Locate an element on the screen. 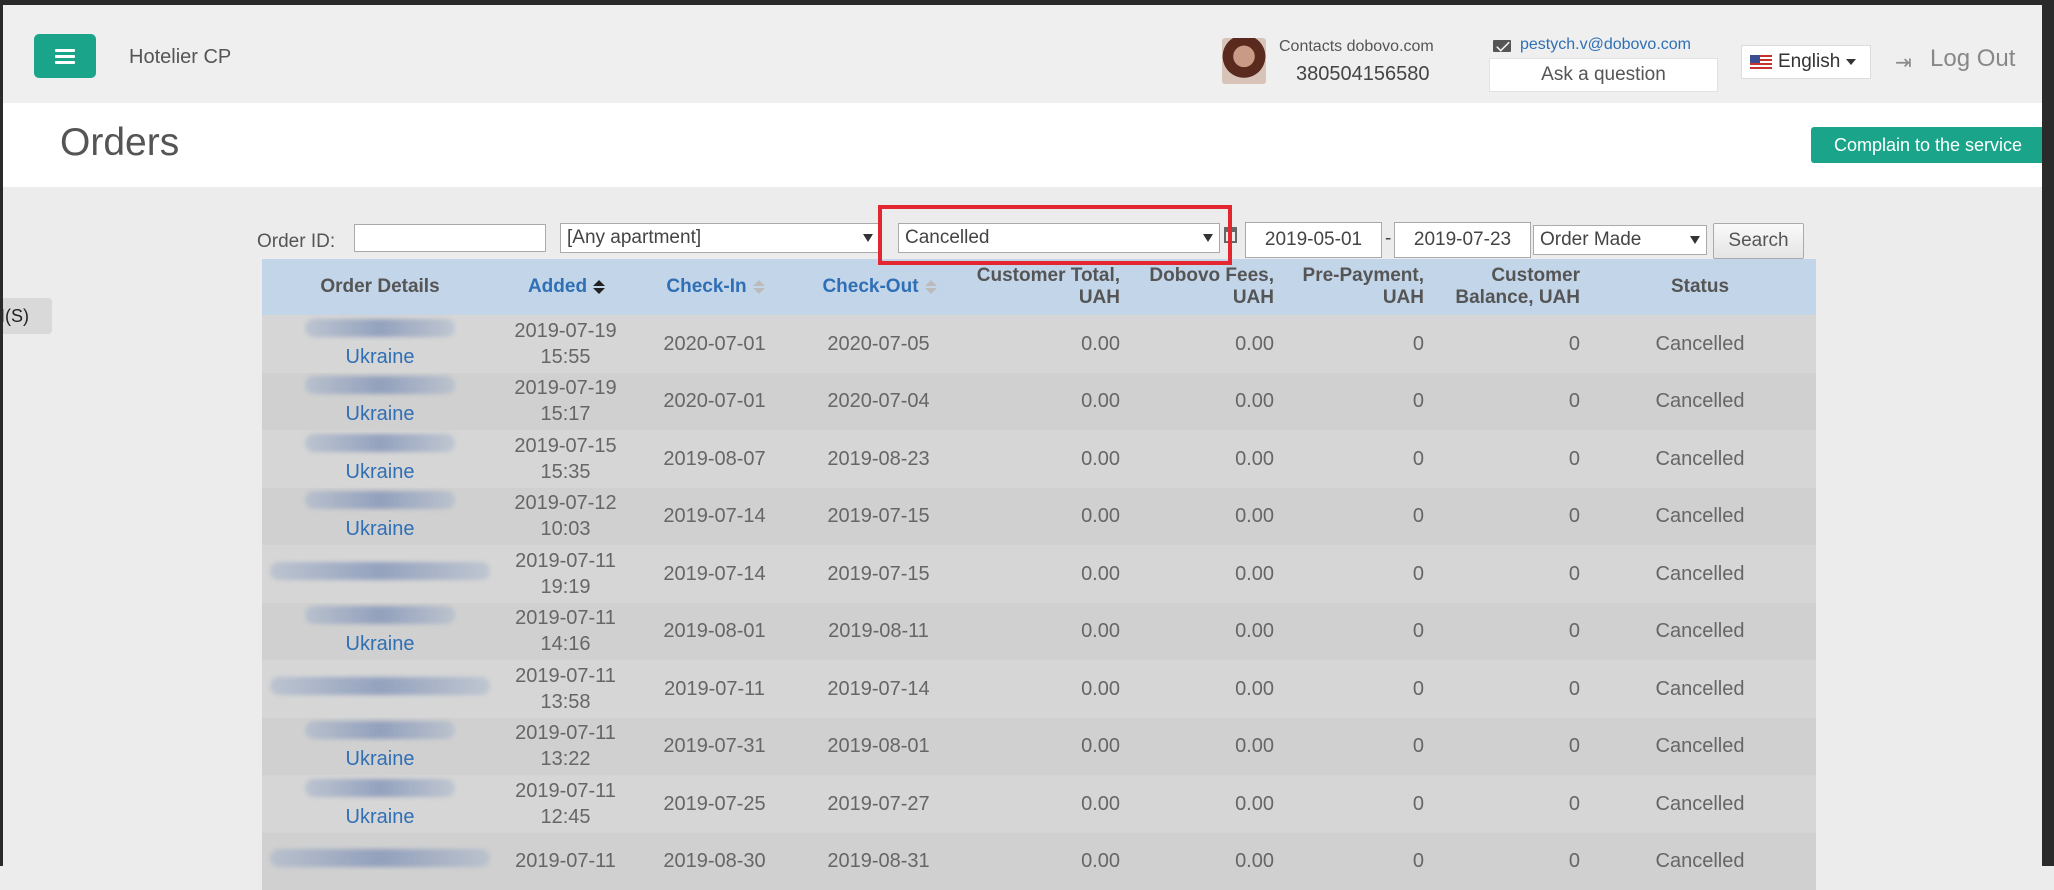 The width and height of the screenshot is (2054, 890). checkin-cell: 2019-08-07 is located at coordinates (714, 459).